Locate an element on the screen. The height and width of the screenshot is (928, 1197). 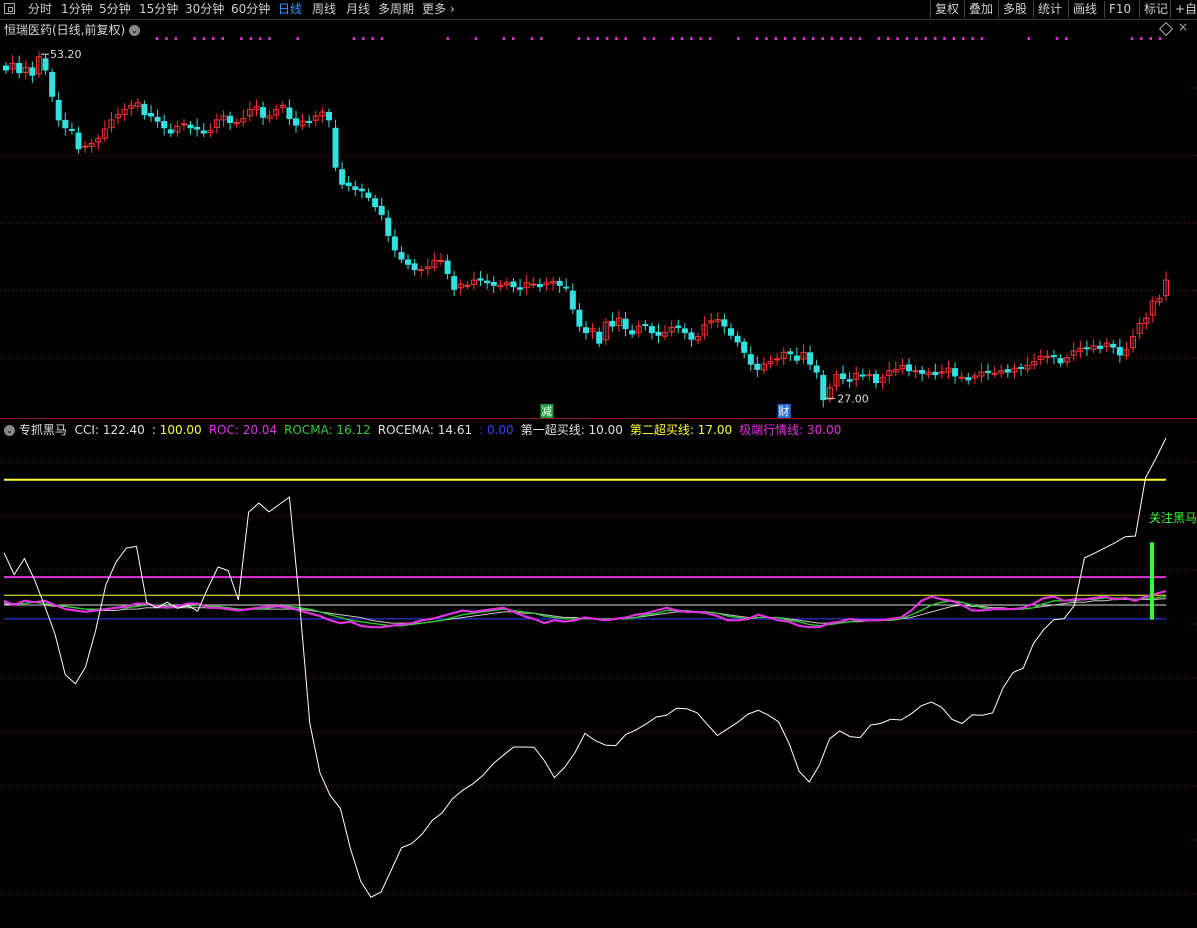
main-panel-title: 恒瑞医药(日线,前复权) ⌄ is located at coordinates (72, 29).